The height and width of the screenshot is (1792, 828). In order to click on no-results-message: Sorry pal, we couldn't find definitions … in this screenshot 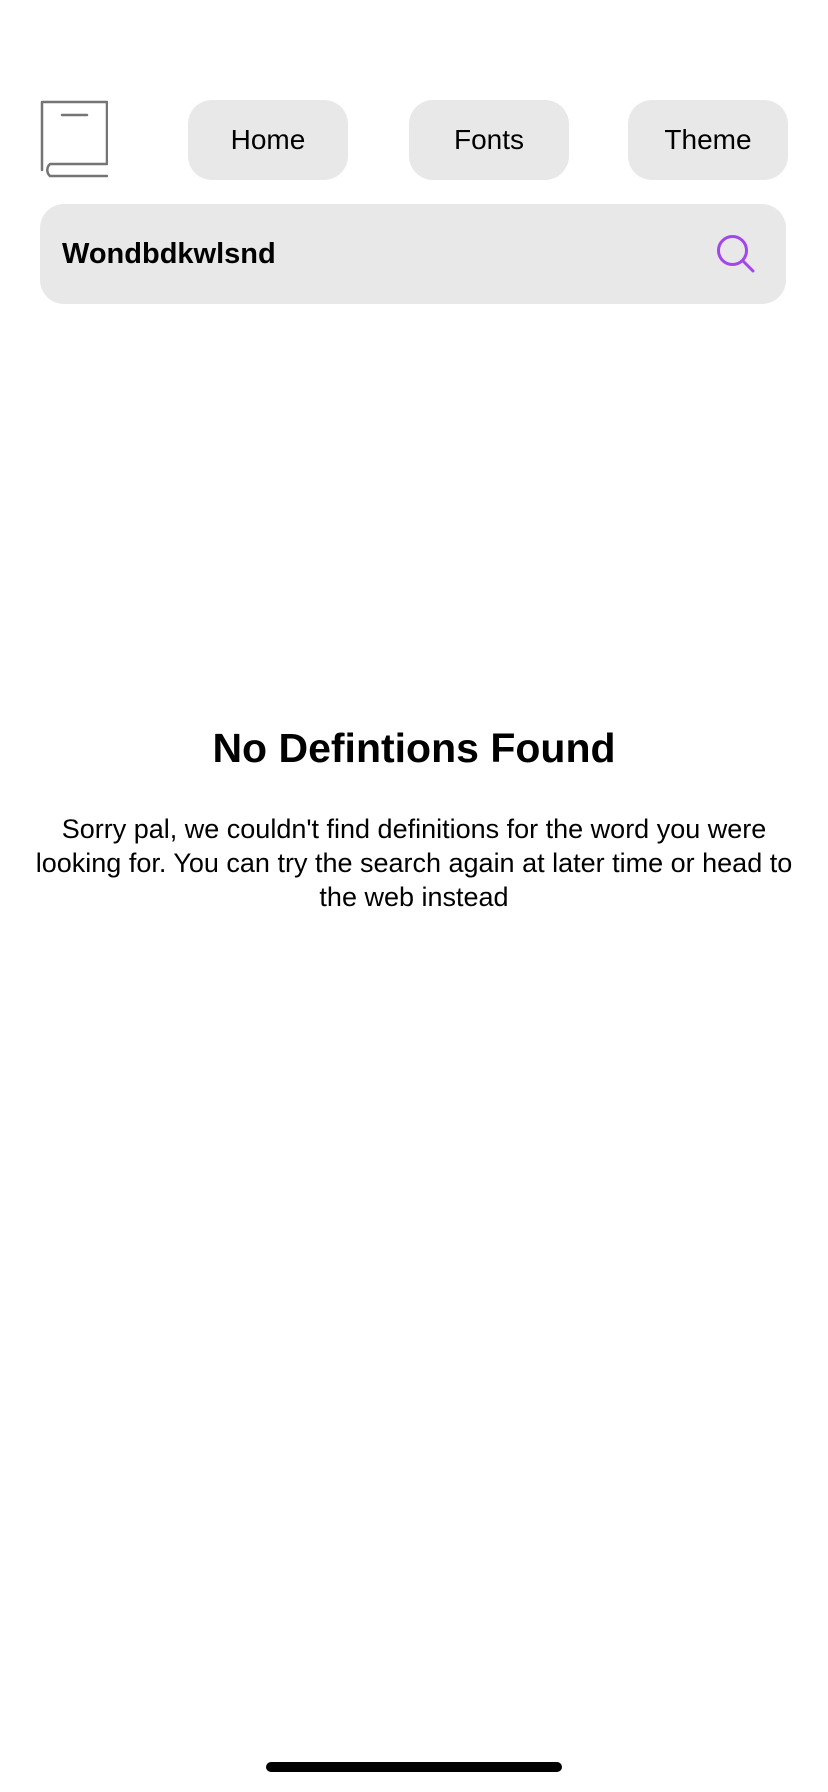, I will do `click(414, 863)`.